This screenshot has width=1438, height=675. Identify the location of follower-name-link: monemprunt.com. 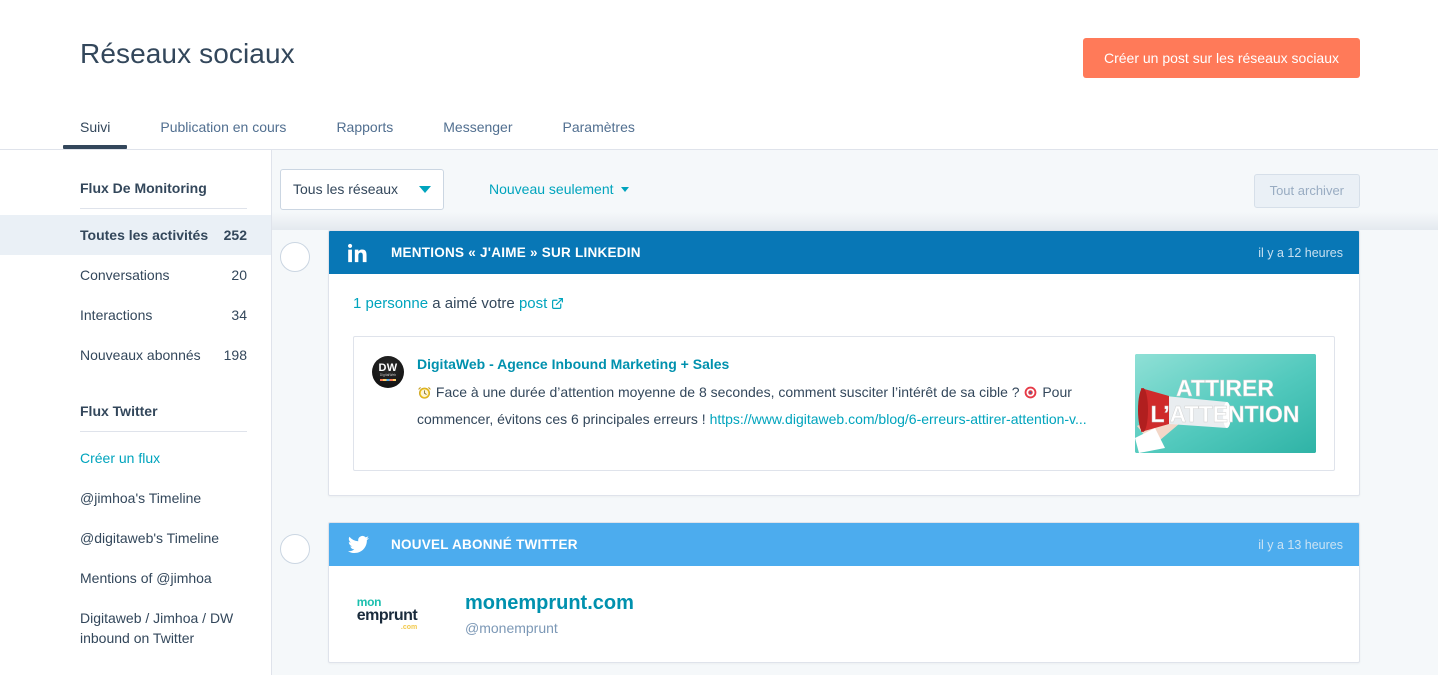
(549, 603).